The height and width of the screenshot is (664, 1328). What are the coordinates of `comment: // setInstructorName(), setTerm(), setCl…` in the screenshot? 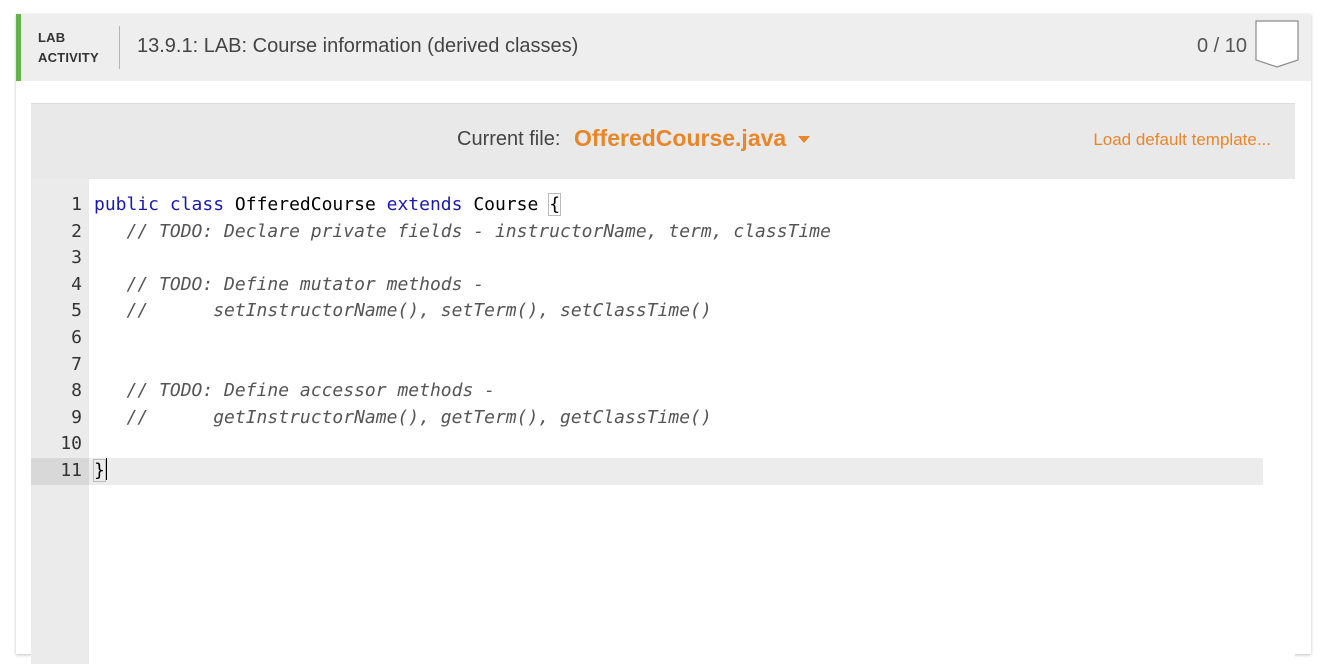 It's located at (419, 311).